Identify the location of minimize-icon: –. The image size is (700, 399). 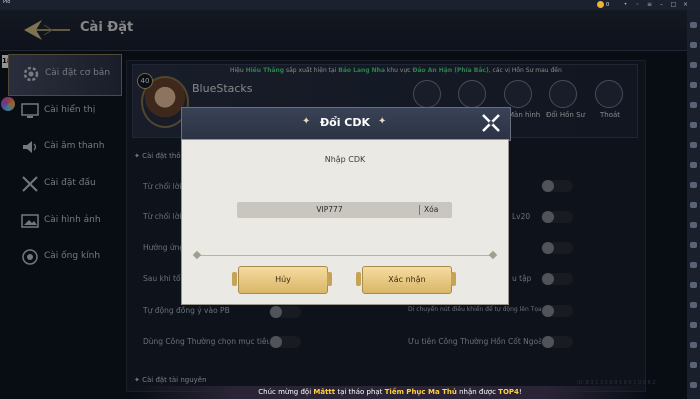
(661, 5).